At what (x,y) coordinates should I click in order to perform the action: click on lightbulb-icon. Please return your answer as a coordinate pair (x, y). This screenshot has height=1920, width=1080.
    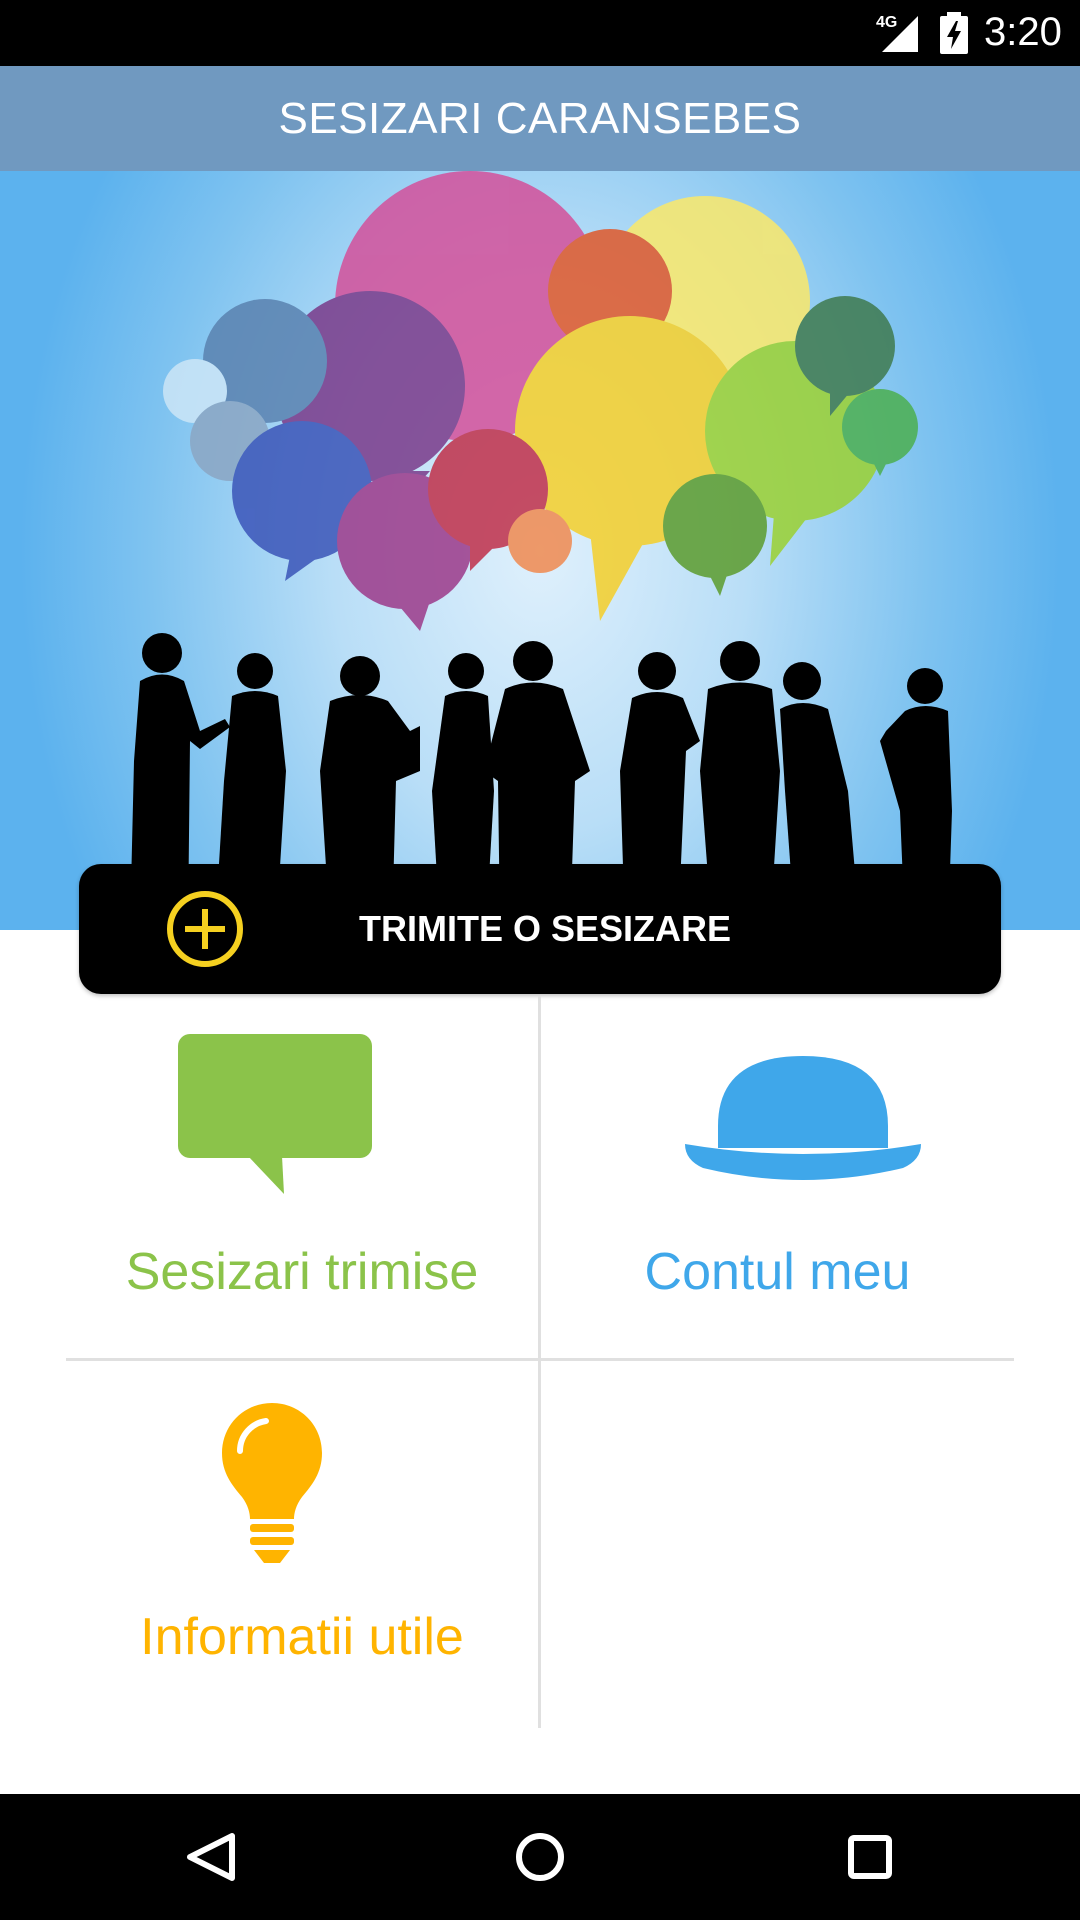
    Looking at the image, I should click on (272, 1483).